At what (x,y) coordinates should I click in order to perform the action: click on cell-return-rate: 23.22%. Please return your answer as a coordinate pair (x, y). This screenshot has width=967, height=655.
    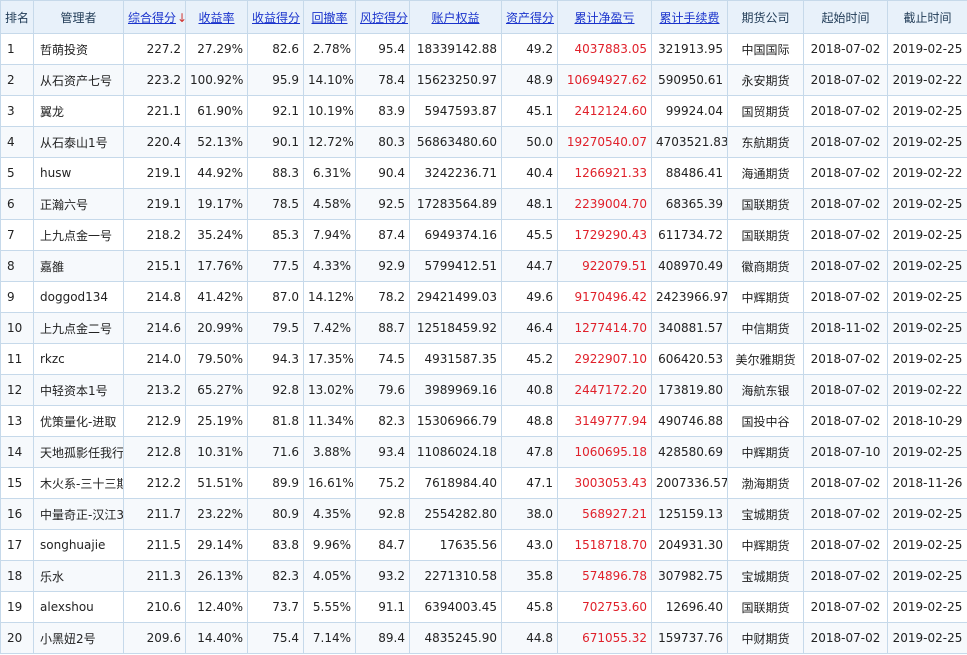
    Looking at the image, I should click on (216, 514).